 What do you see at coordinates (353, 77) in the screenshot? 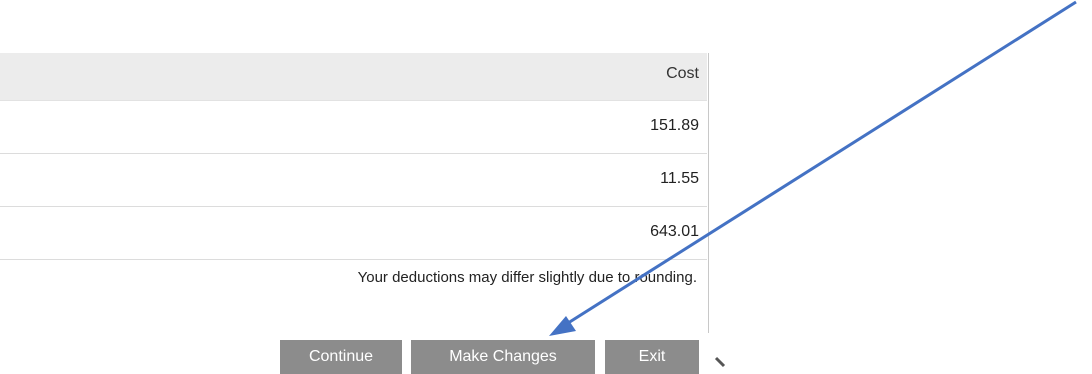
I see `table-header: Cost` at bounding box center [353, 77].